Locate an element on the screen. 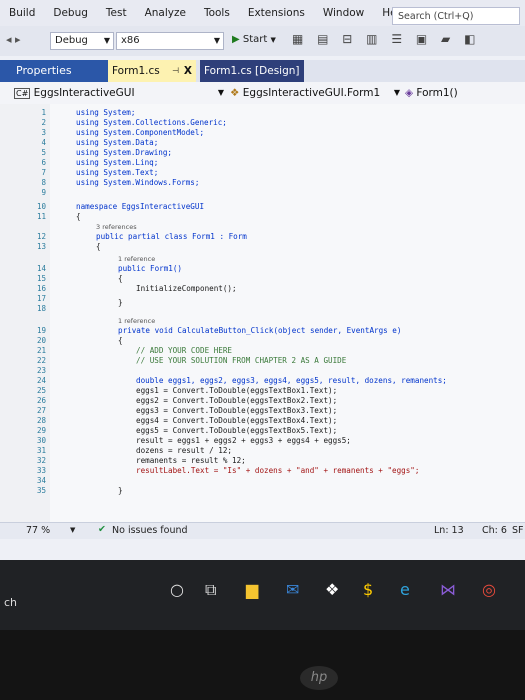 The width and height of the screenshot is (525, 700). line-number: 3 is located at coordinates (43, 132).